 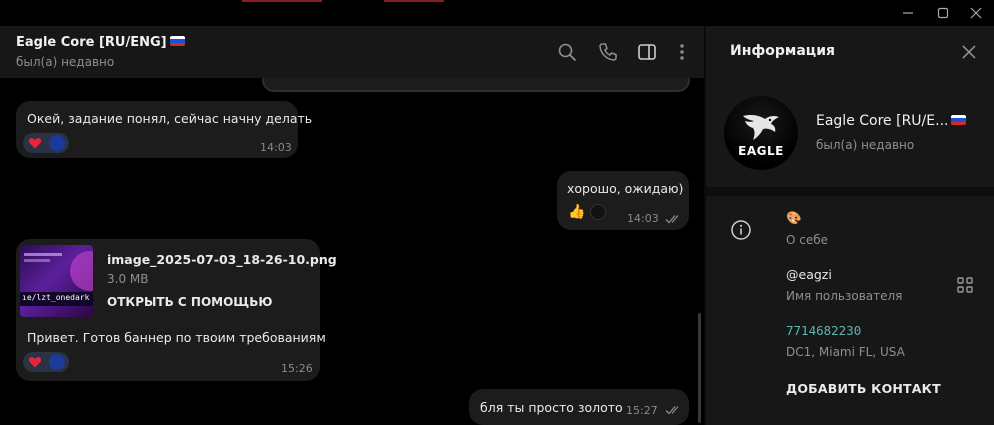 What do you see at coordinates (567, 52) in the screenshot?
I see `search-icon` at bounding box center [567, 52].